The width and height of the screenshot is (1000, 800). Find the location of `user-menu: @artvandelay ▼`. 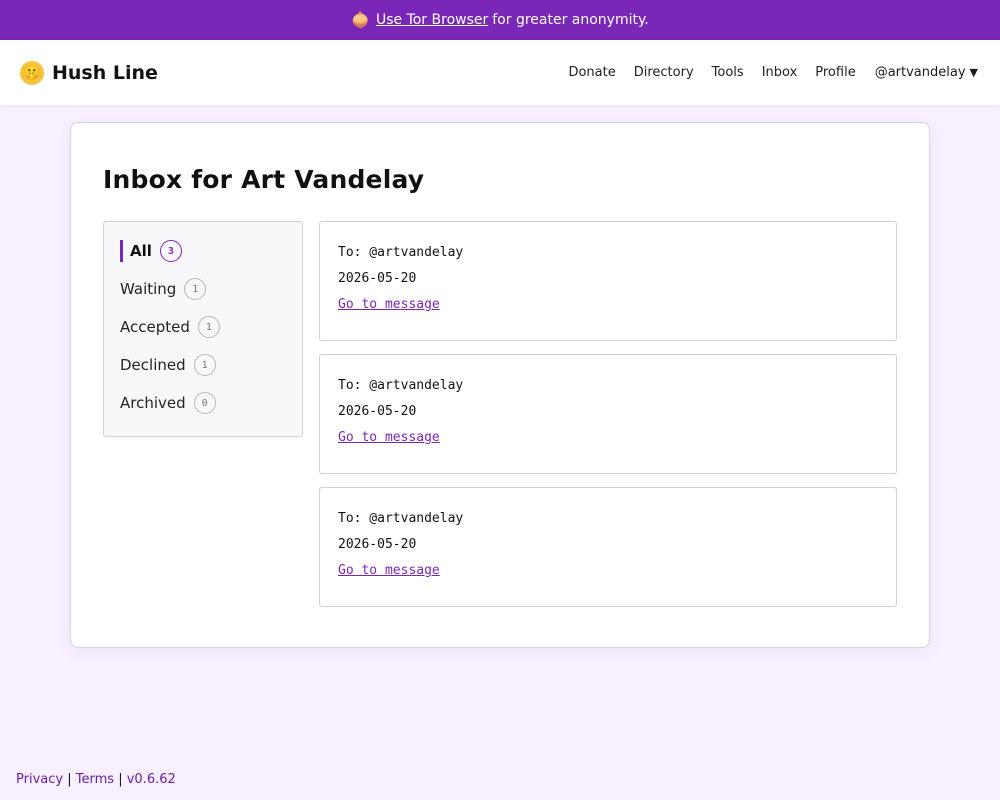

user-menu: @artvandelay ▼ is located at coordinates (926, 72).